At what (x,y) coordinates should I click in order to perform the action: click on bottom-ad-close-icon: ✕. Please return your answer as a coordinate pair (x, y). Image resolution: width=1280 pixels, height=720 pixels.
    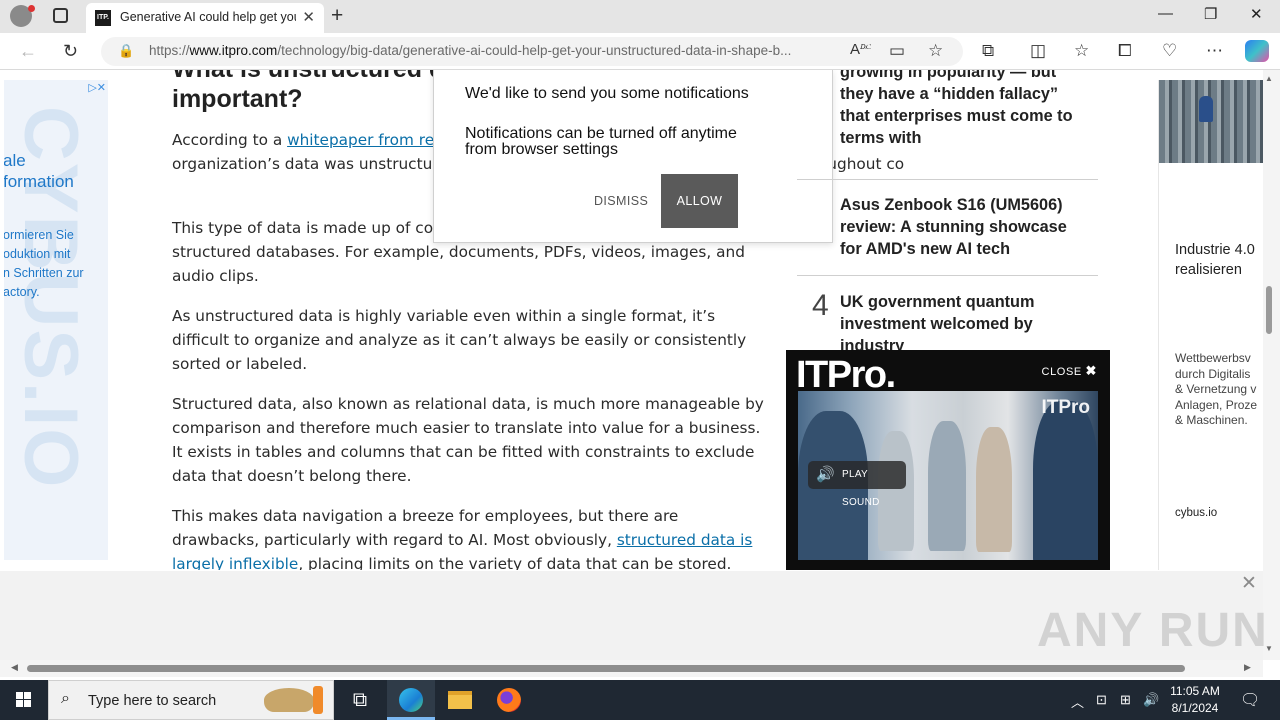
    Looking at the image, I should click on (1249, 583).